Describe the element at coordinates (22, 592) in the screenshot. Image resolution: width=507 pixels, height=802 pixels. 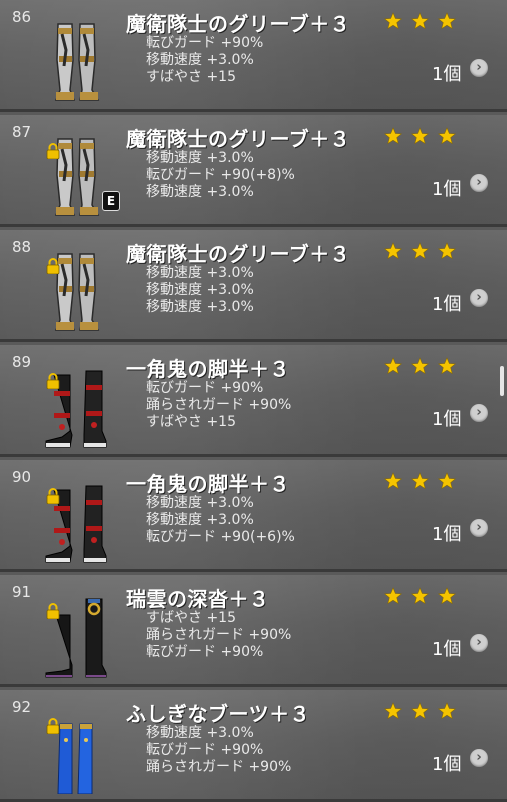
I see `item-number: 91` at that location.